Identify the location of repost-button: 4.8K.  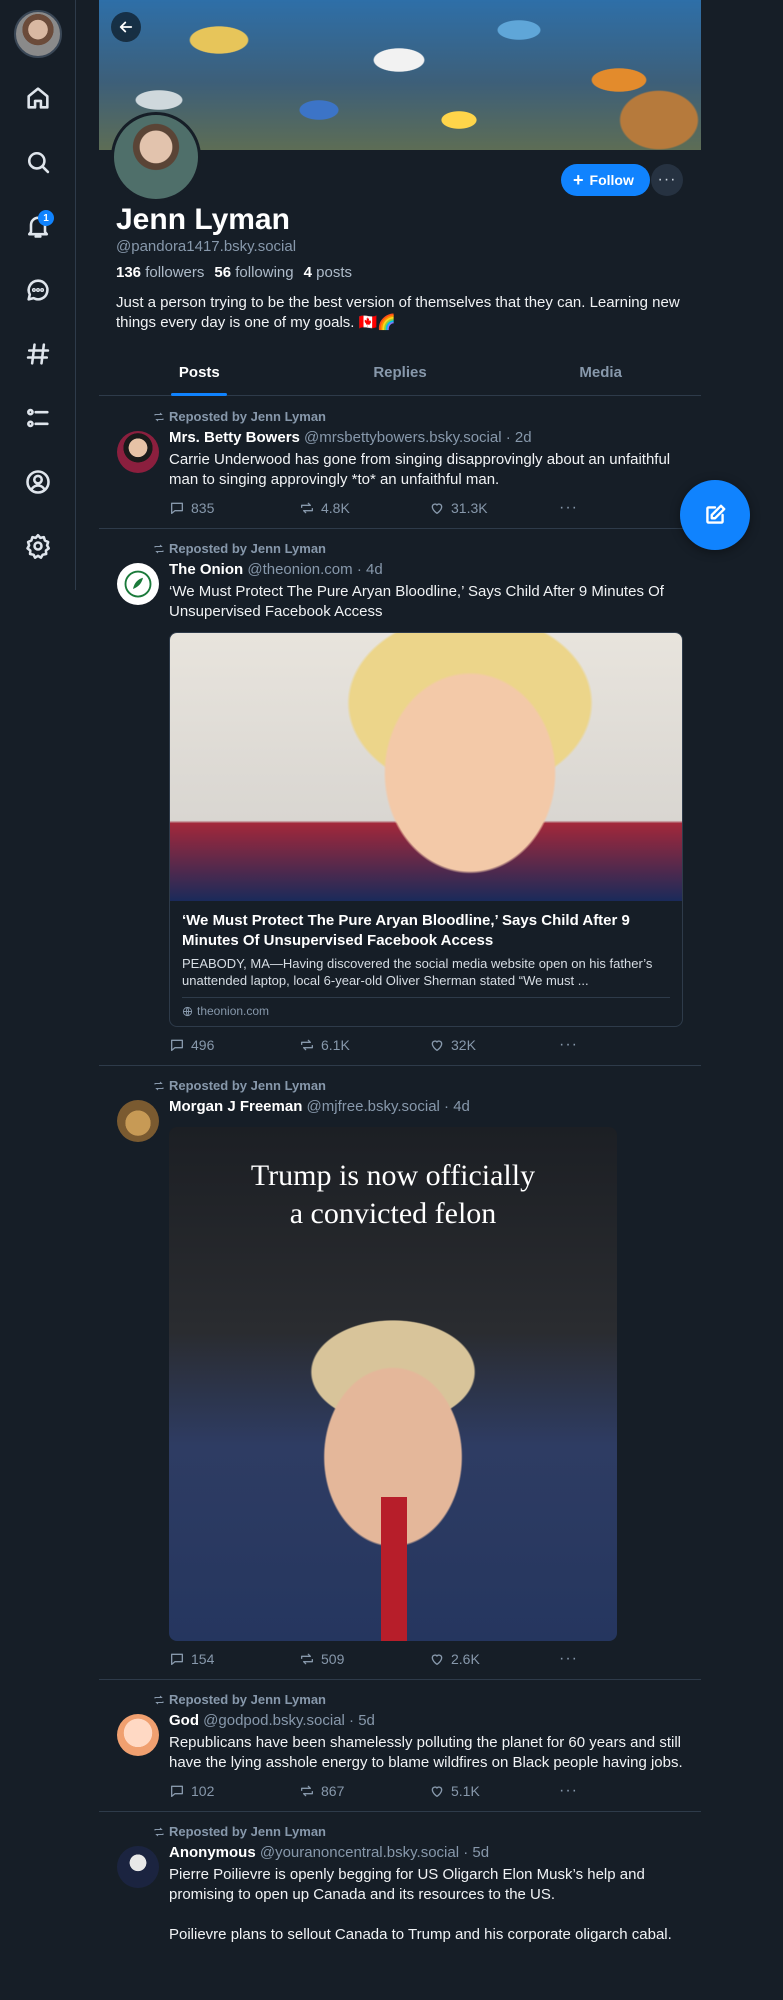
(364, 508).